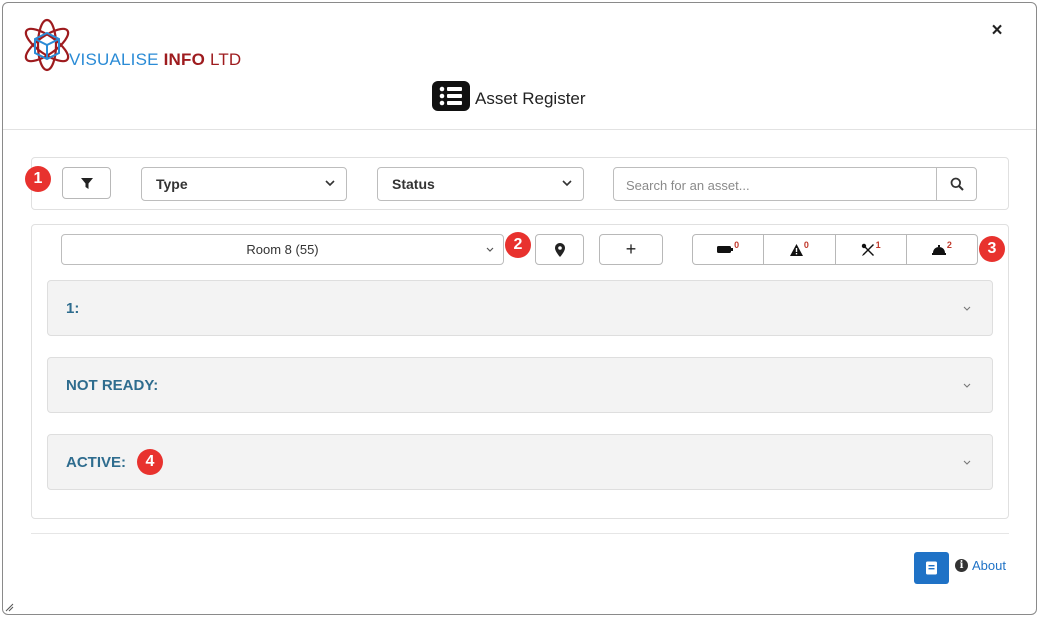  What do you see at coordinates (112, 385) in the screenshot?
I see `section-label: NOT READY:` at bounding box center [112, 385].